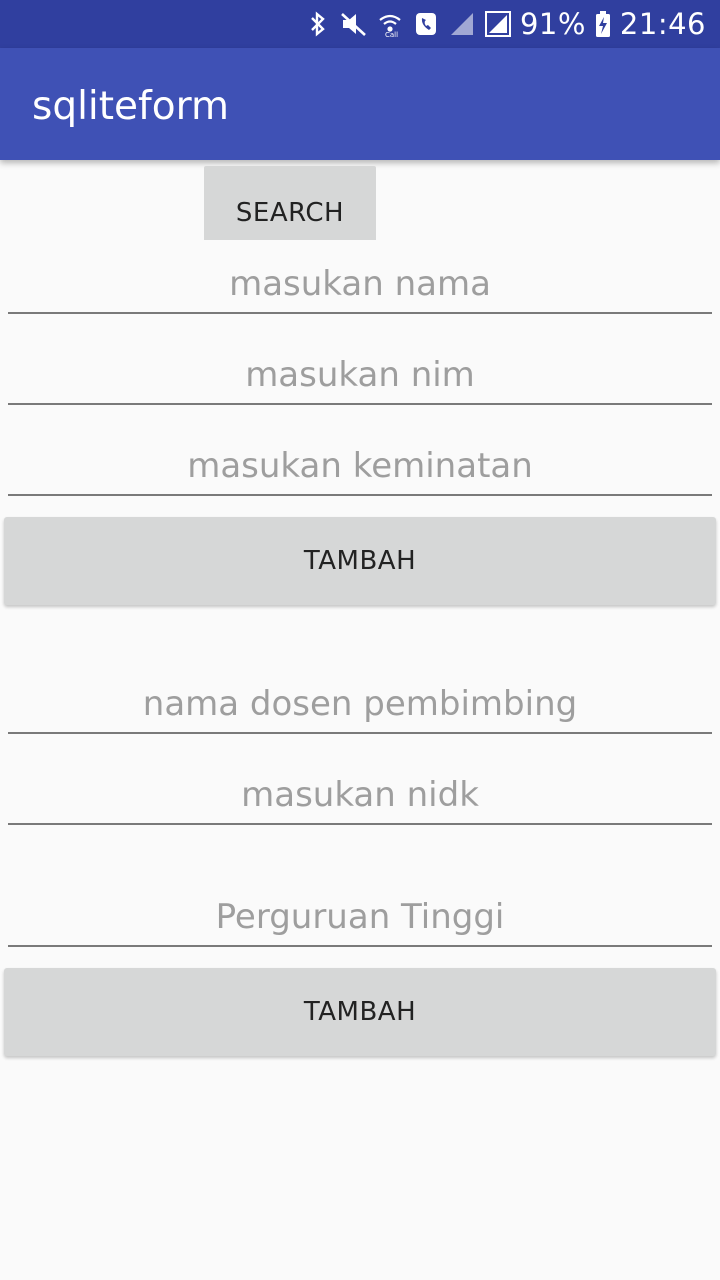 This screenshot has height=1280, width=720. I want to click on nidk-placeholder: masukan nidk, so click(360, 795).